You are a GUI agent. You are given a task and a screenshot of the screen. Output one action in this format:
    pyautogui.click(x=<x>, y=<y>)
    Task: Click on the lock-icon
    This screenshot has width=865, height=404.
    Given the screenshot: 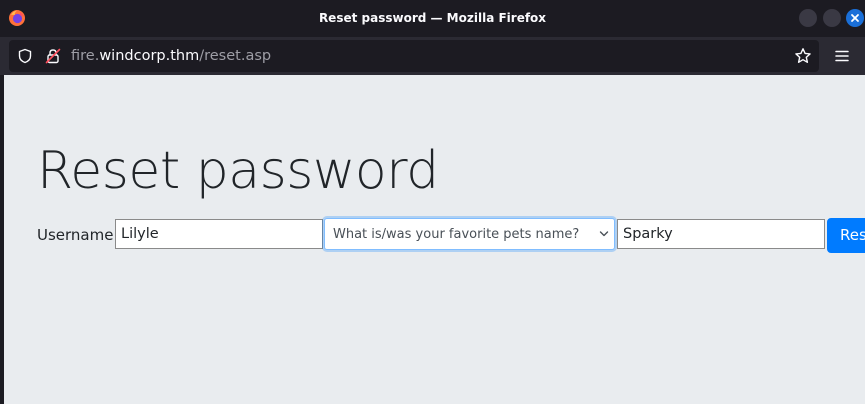 What is the action you would take?
    pyautogui.click(x=53, y=56)
    